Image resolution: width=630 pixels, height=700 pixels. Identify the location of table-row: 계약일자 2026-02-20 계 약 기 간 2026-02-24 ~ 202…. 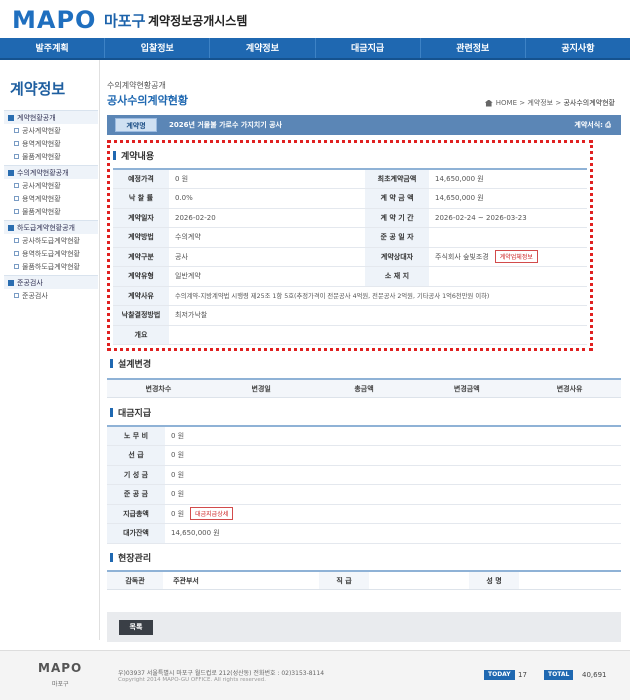
(350, 218).